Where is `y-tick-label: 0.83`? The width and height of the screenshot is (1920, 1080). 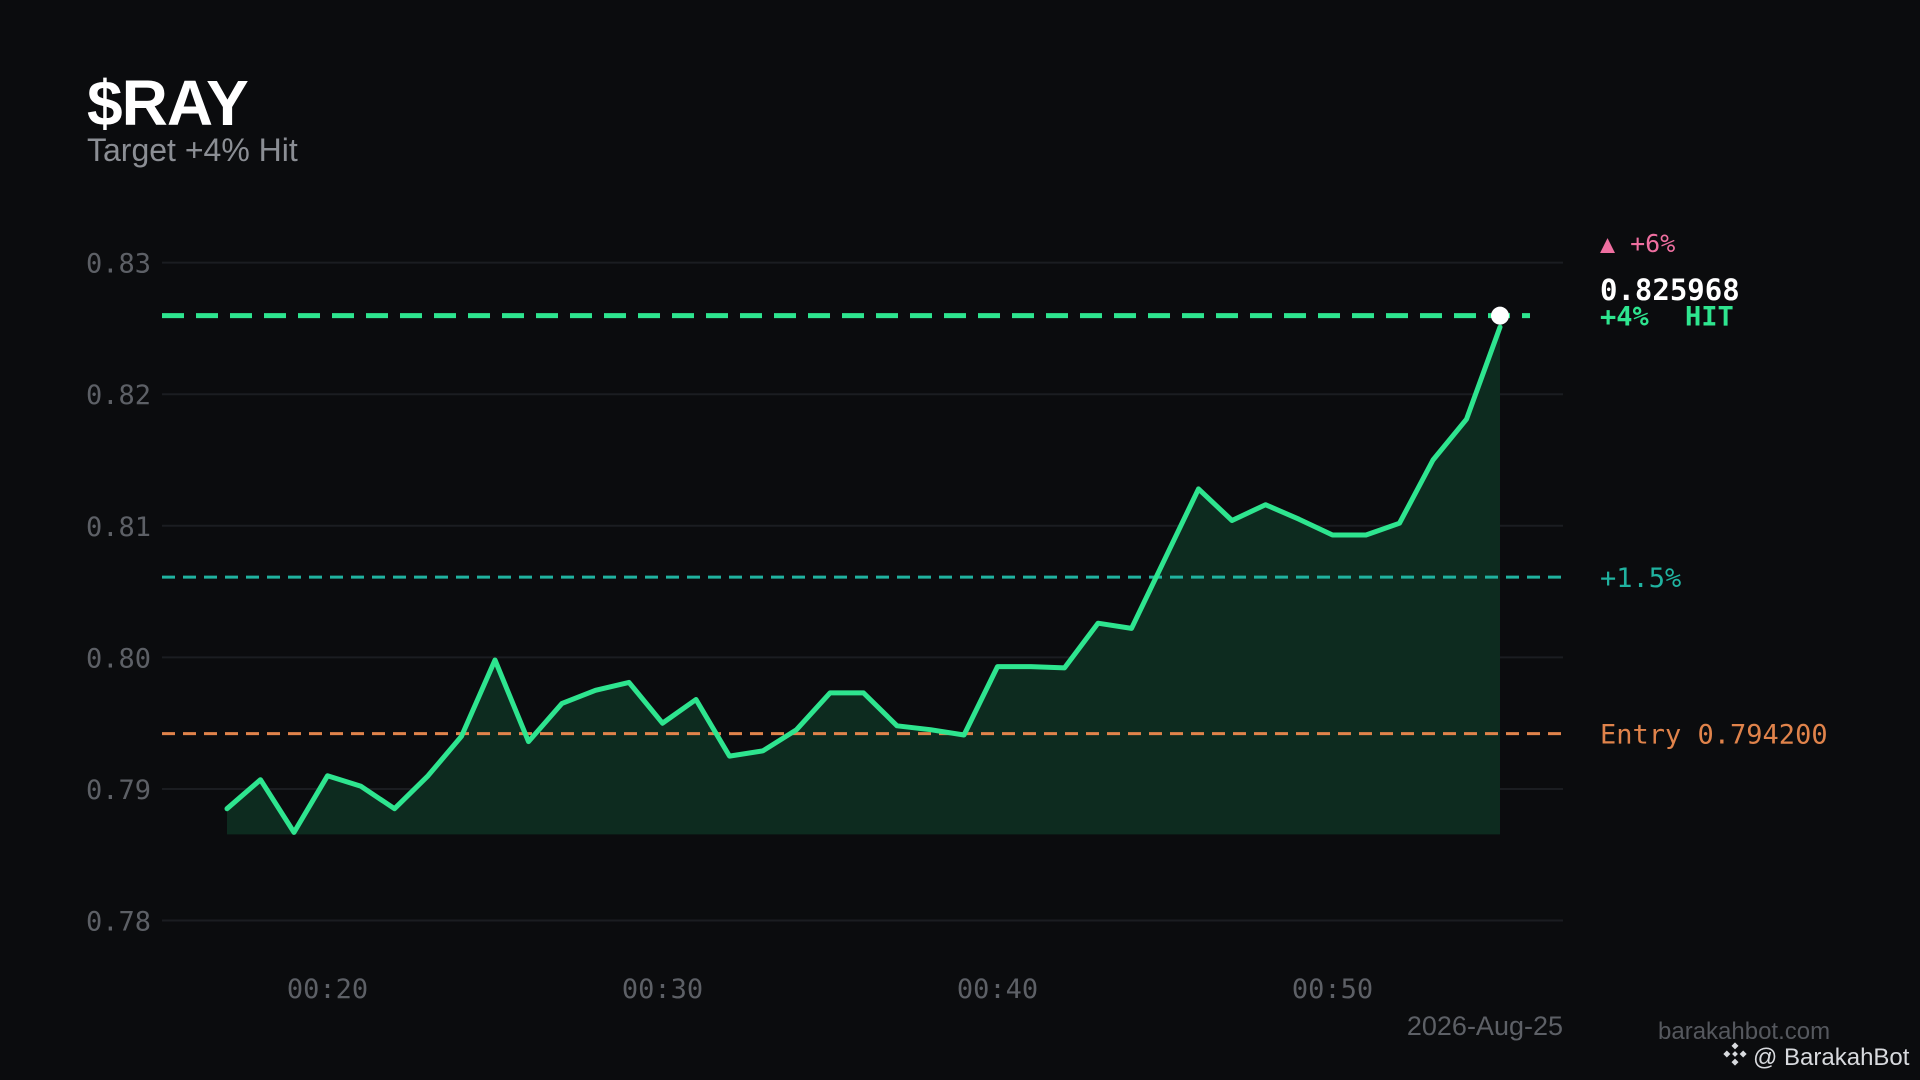
y-tick-label: 0.83 is located at coordinates (118, 264).